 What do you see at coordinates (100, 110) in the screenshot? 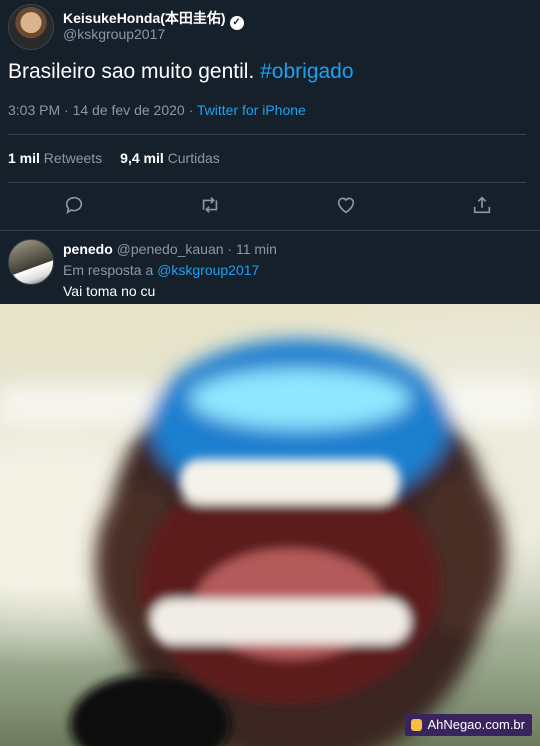
I see `tweet-timestamp: 3:03 PM · 14 de fev de 2020 ·` at bounding box center [100, 110].